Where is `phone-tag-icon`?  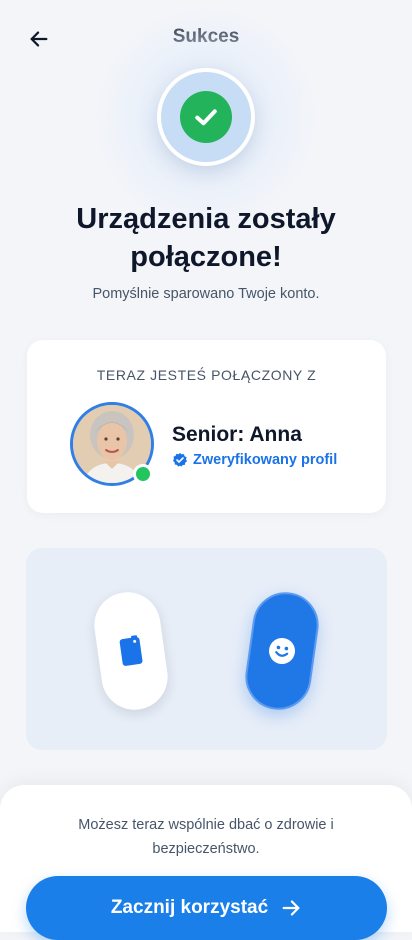 phone-tag-icon is located at coordinates (131, 650).